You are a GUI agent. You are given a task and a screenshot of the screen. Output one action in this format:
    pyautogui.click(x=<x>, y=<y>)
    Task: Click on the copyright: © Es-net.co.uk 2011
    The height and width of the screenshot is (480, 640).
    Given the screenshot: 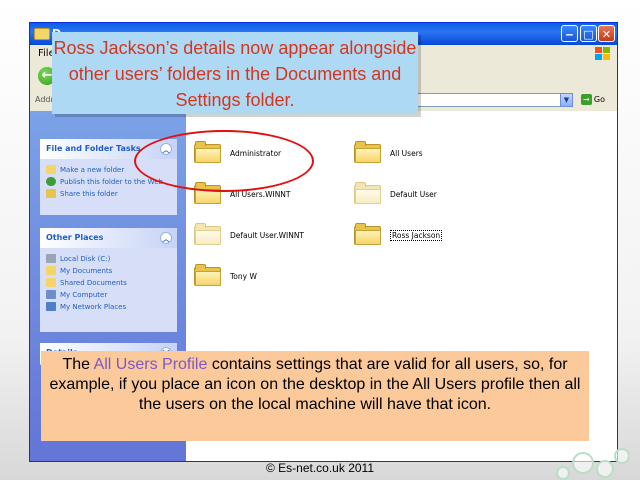 What is the action you would take?
    pyautogui.click(x=319, y=468)
    